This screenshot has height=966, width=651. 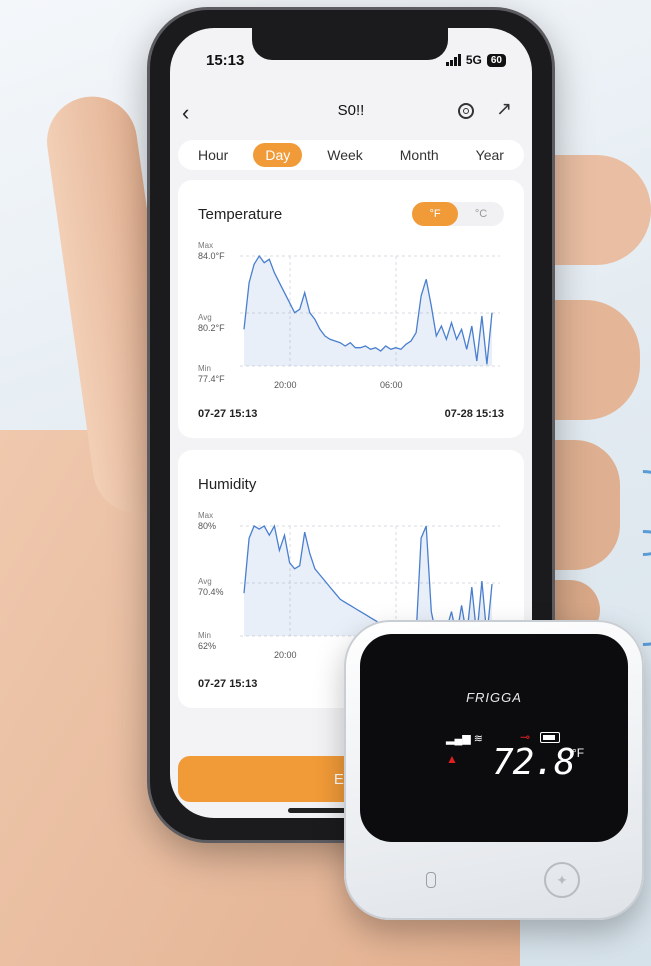 I want to click on y-avg-label: Avg 70.4%, so click(x=211, y=587).